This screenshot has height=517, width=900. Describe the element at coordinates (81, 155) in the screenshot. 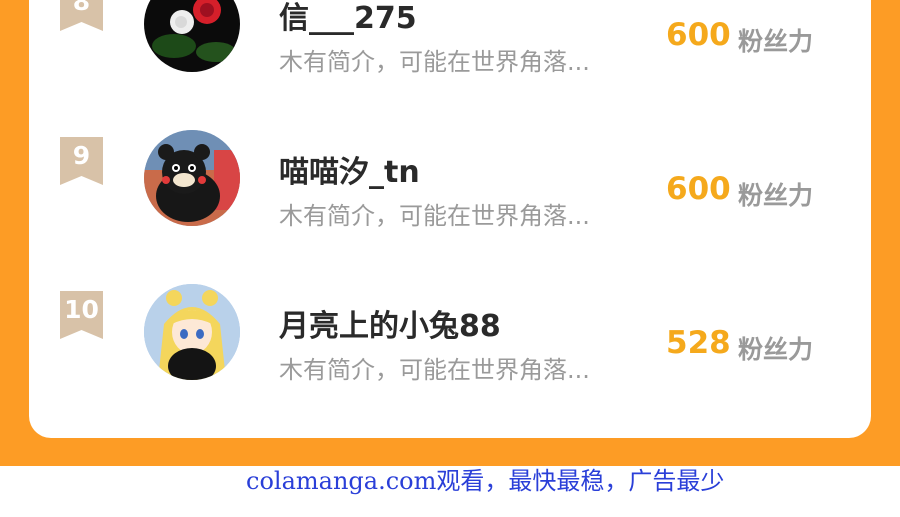

I see `rank-number: 9` at that location.